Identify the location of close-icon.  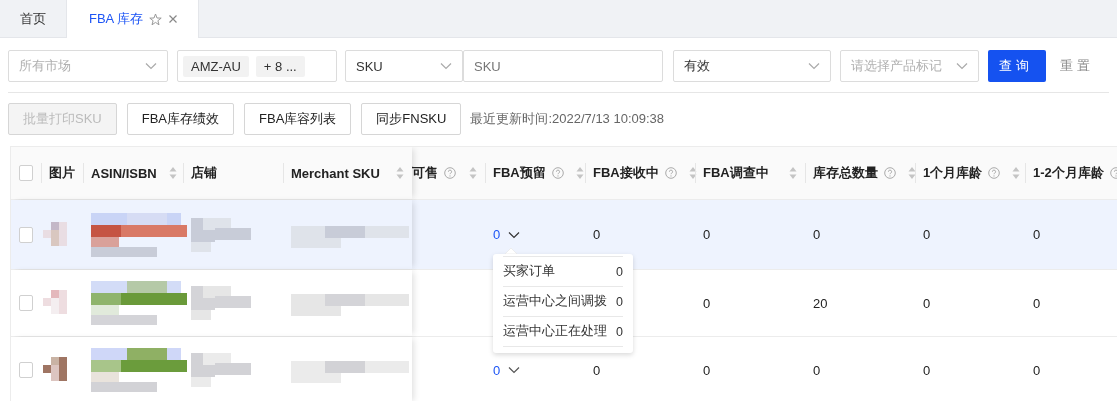
(173, 19).